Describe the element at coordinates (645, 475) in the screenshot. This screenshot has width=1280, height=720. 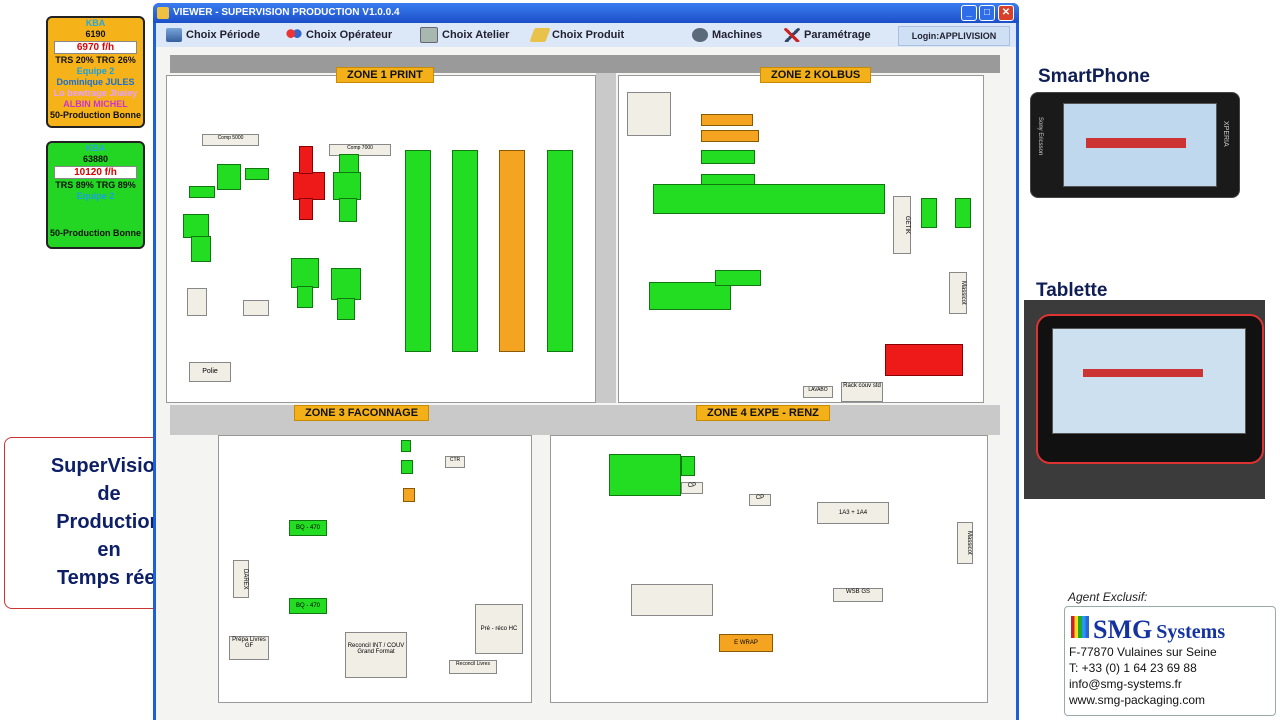
I see `renz-line` at that location.